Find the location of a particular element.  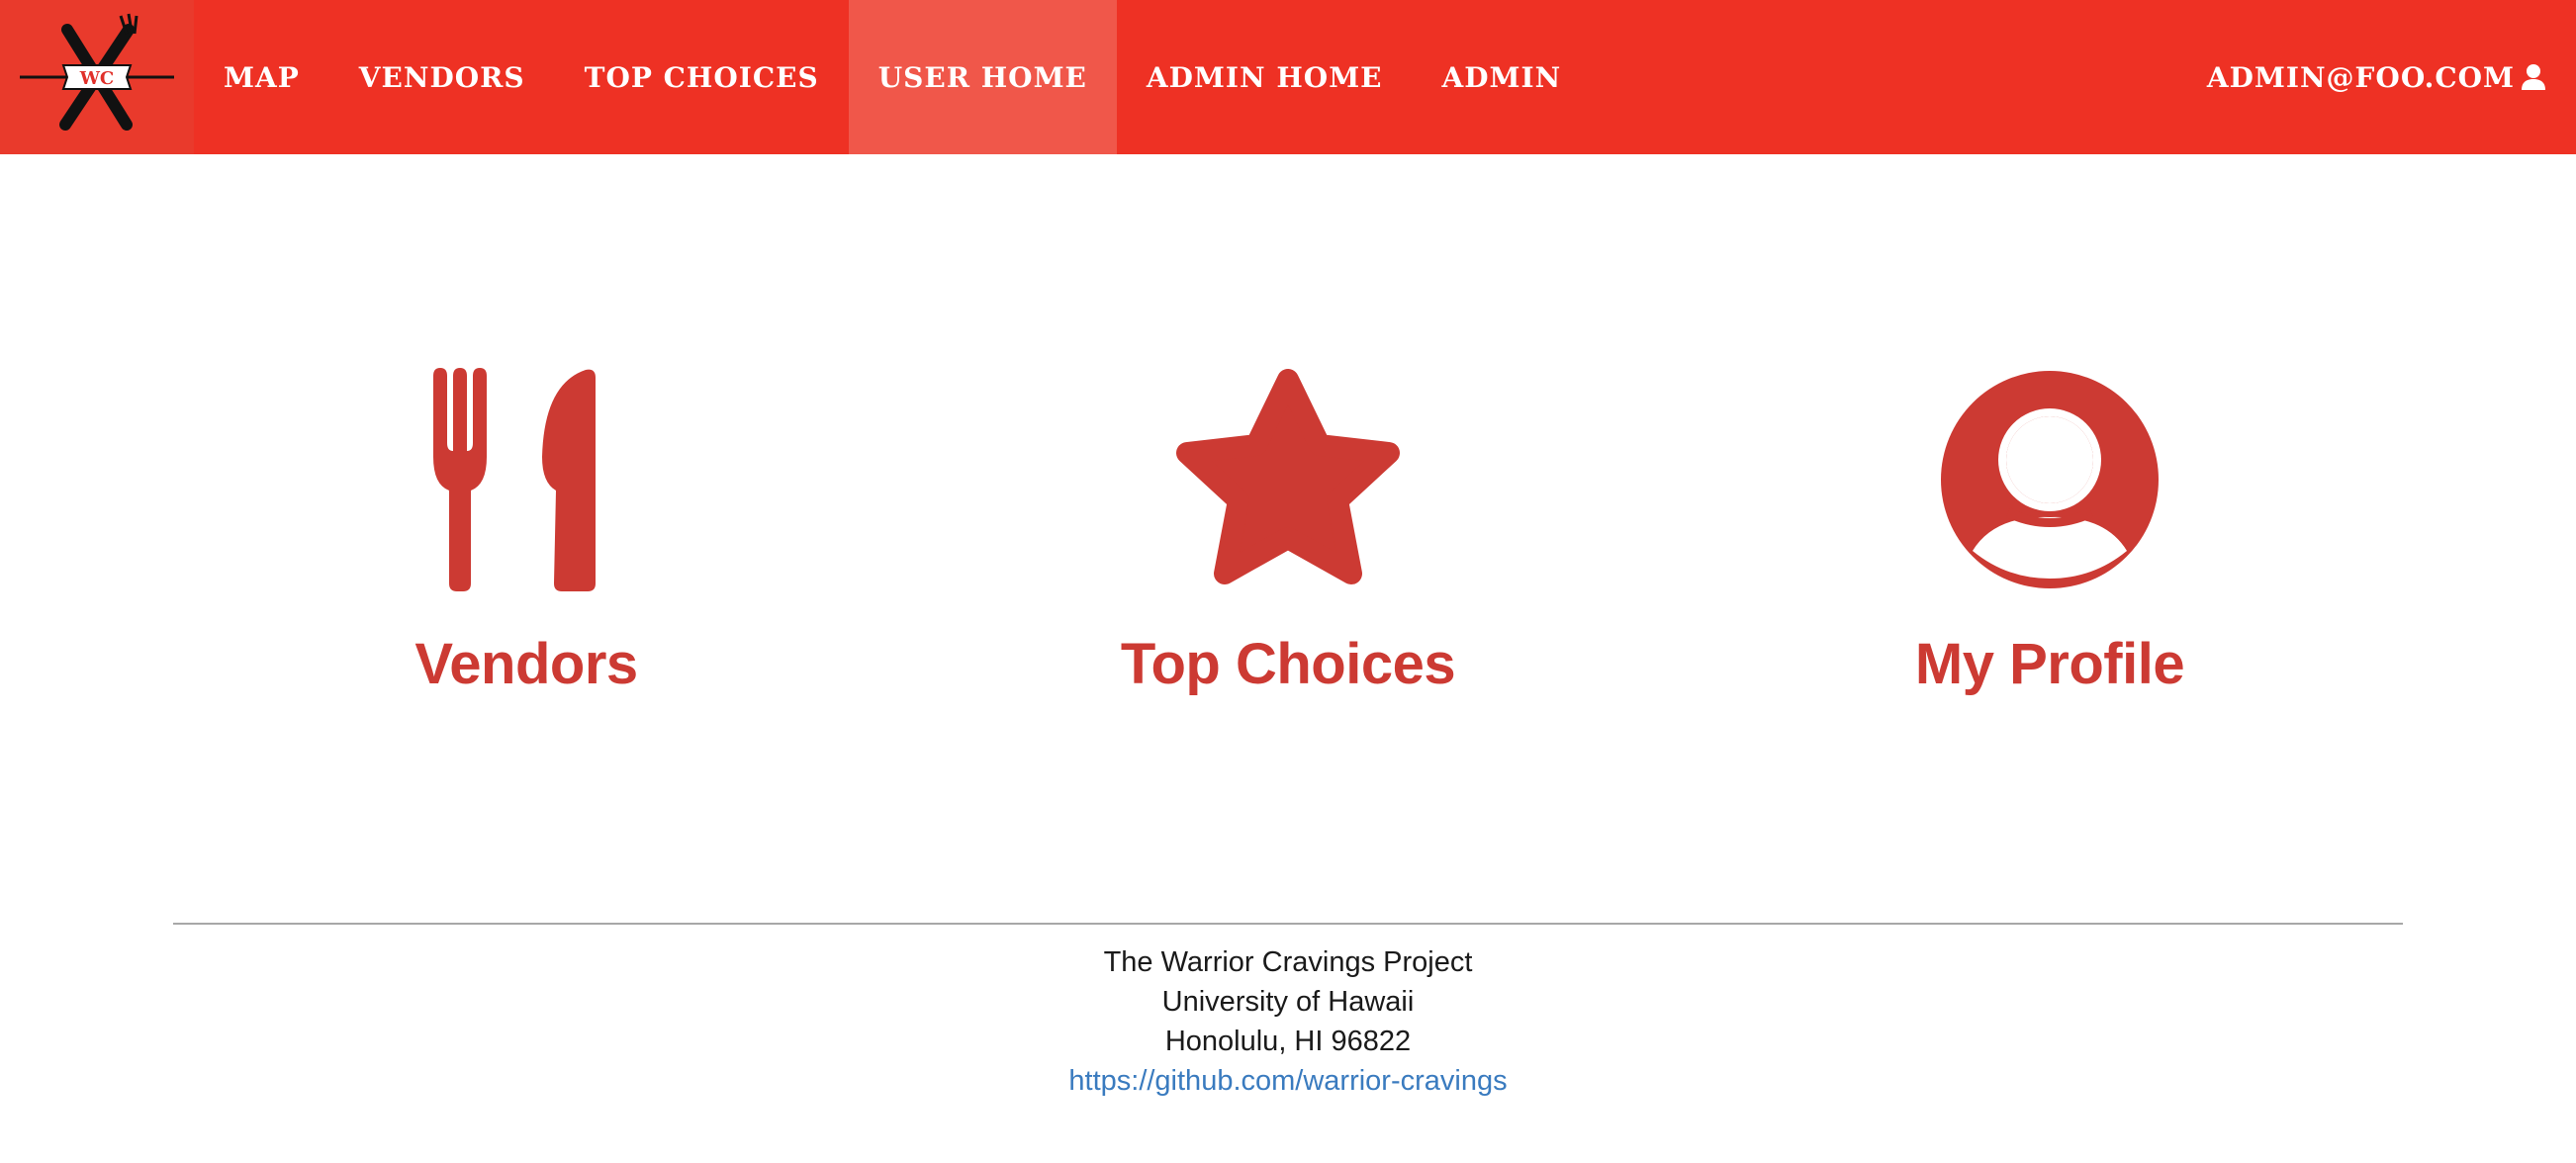

star-icon is located at coordinates (1288, 479).